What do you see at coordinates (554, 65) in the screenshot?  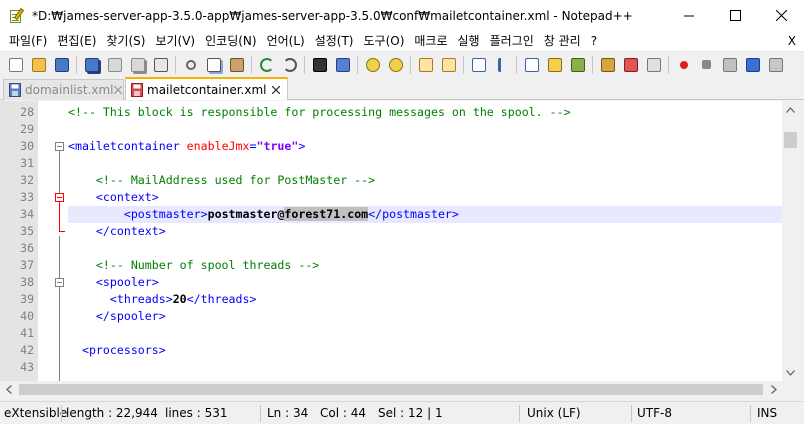 I see `lang-define-button` at bounding box center [554, 65].